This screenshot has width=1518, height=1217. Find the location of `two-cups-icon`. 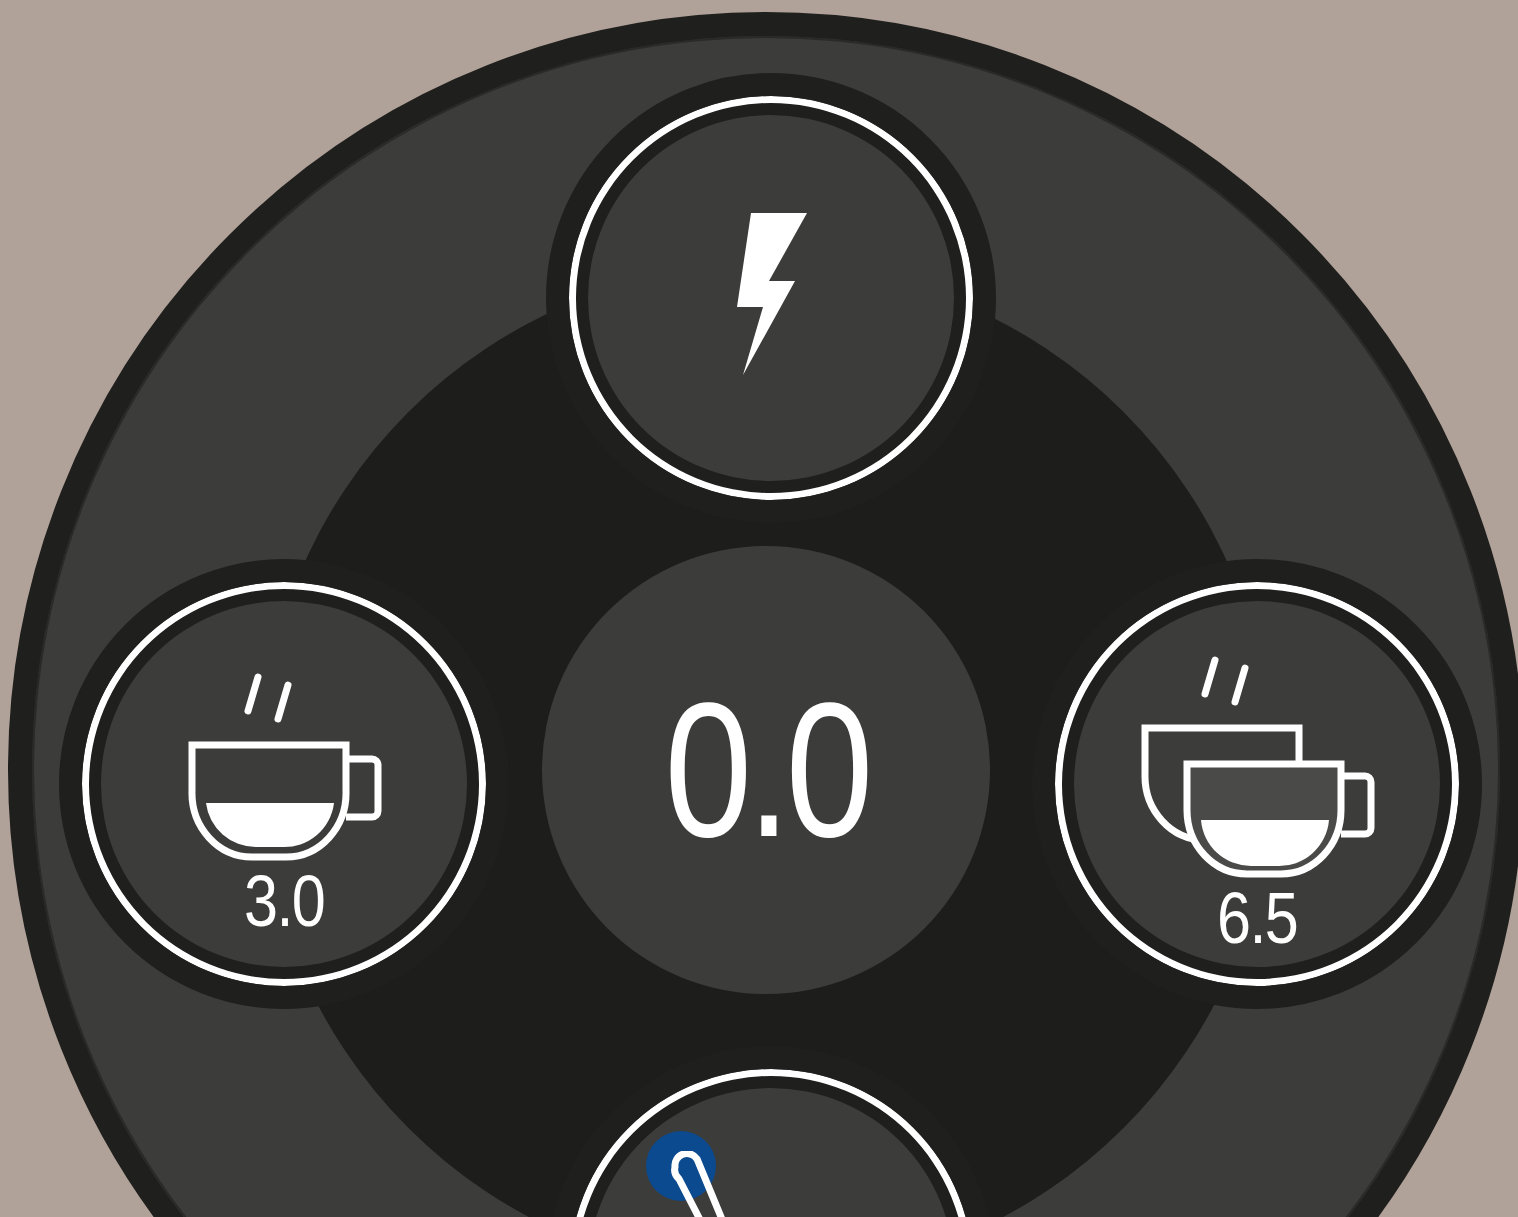

two-cups-icon is located at coordinates (1257, 766).